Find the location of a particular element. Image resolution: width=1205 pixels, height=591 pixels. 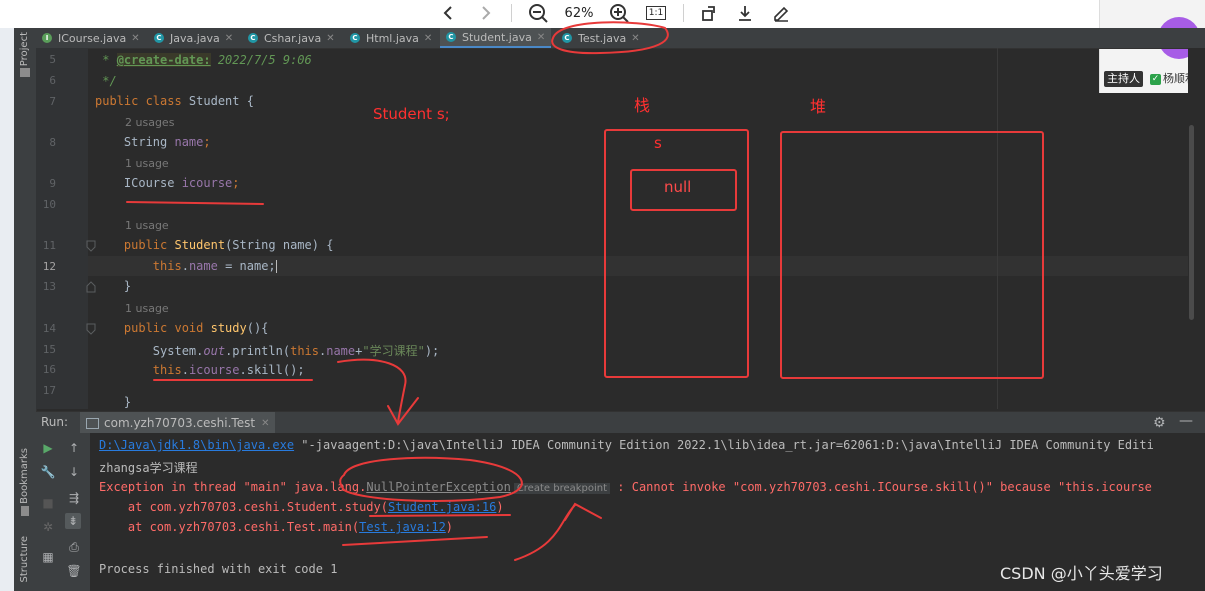

exception-circle-mark is located at coordinates (431, 479).